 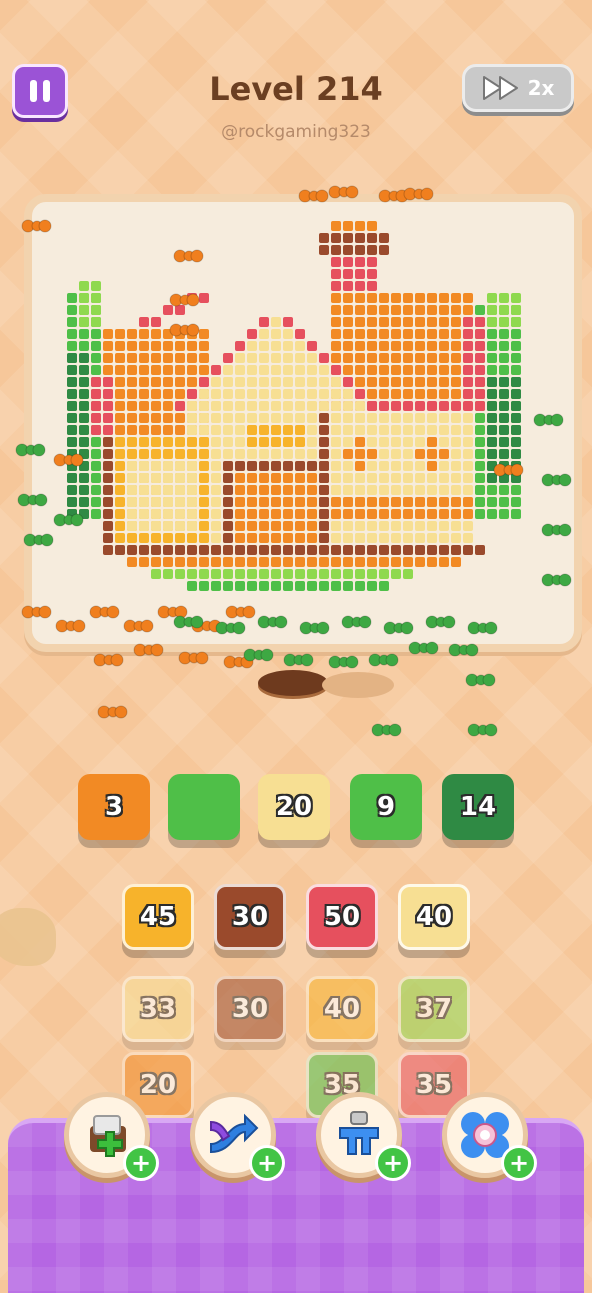 What do you see at coordinates (204, 807) in the screenshot?
I see `conveyor-slot` at bounding box center [204, 807].